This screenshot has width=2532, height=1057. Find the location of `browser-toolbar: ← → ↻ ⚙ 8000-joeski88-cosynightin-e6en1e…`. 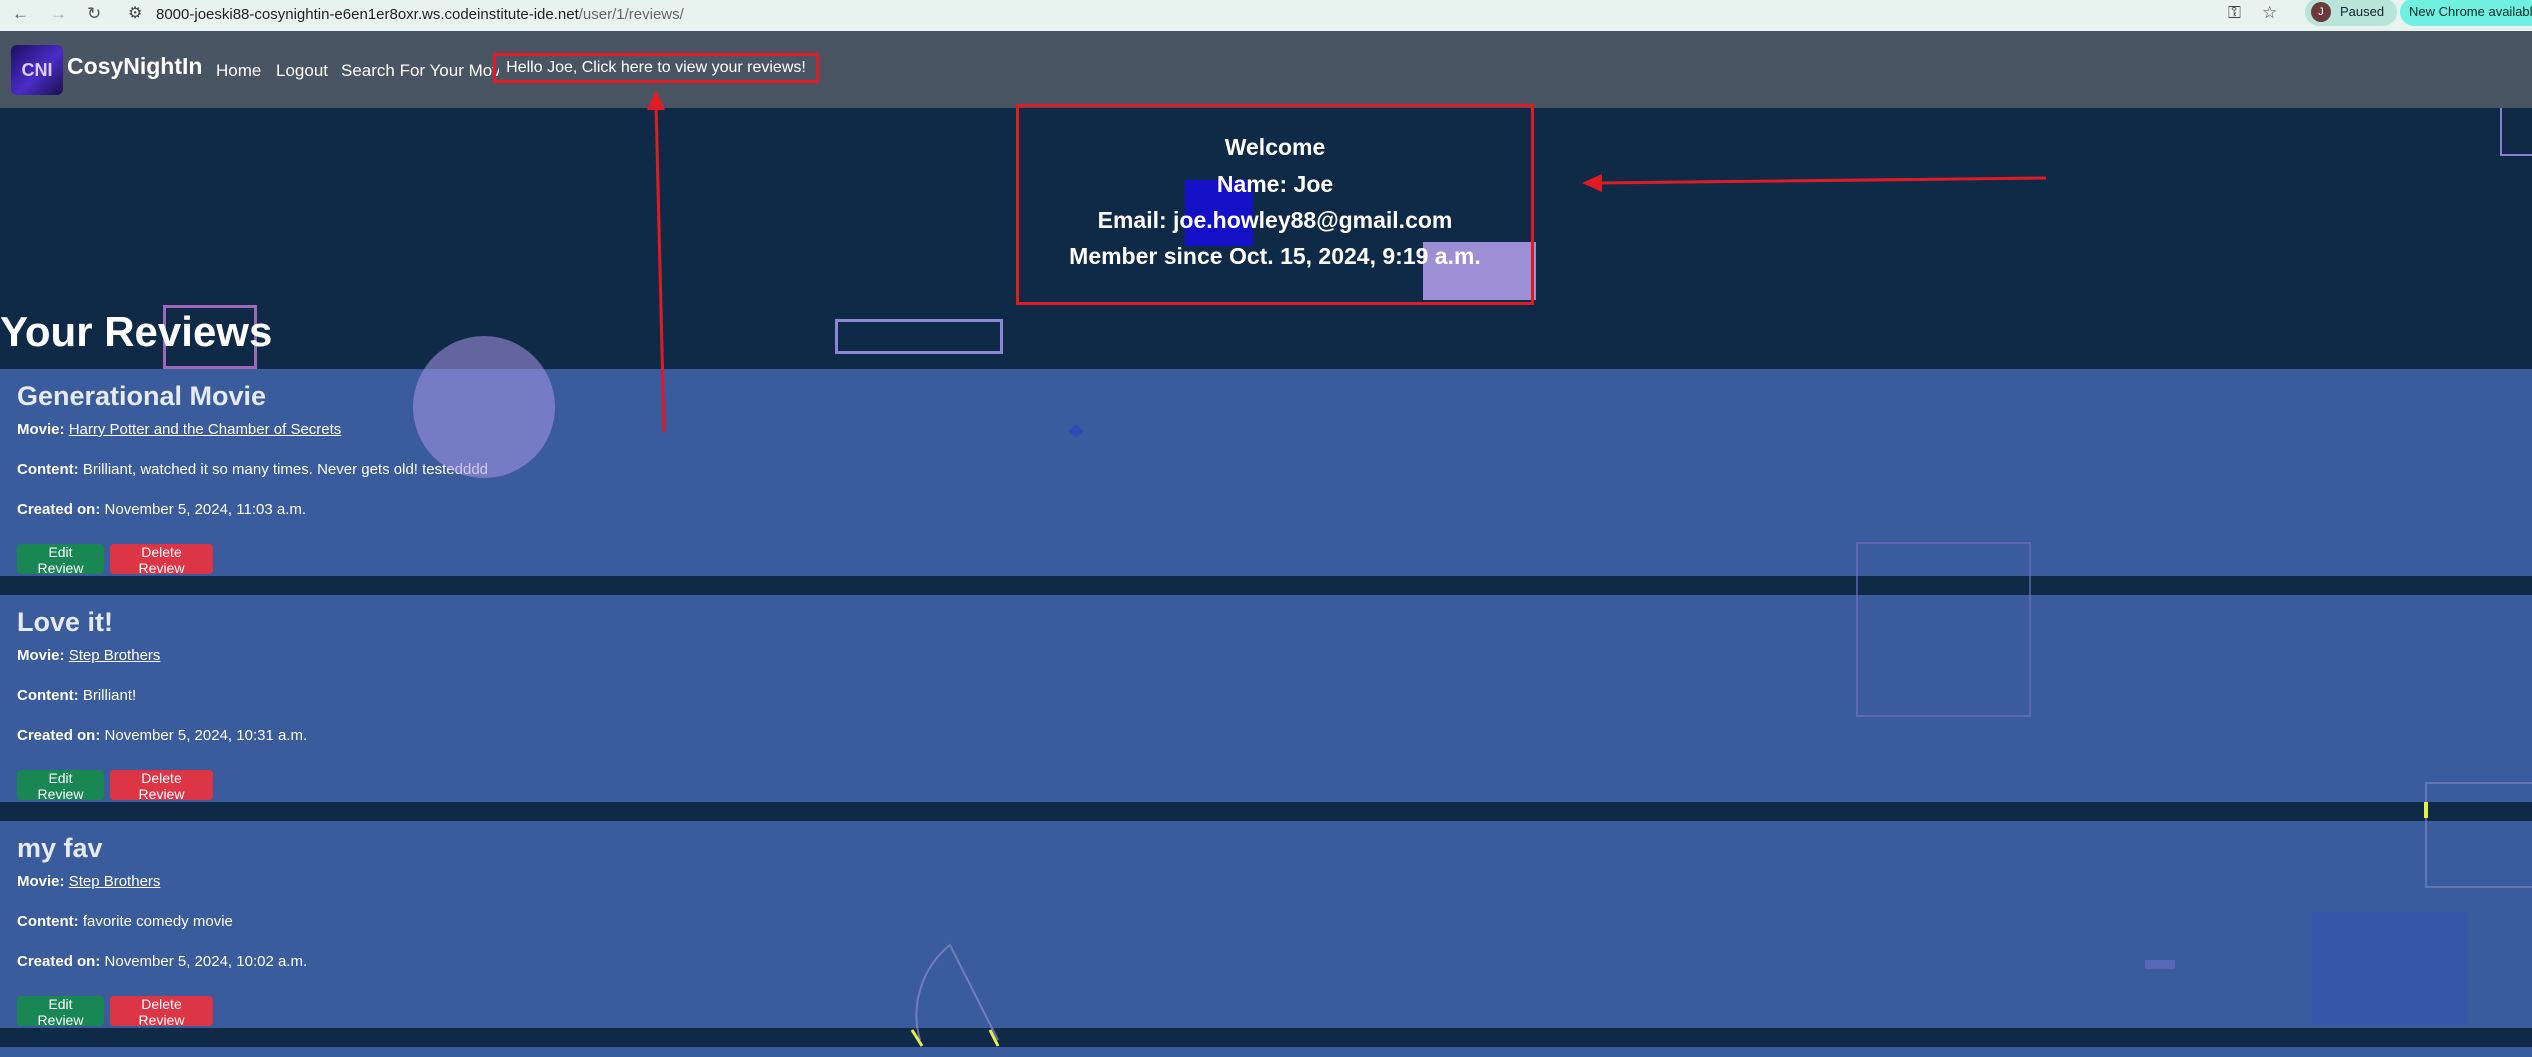

browser-toolbar: ← → ↻ ⚙ 8000-joeski88-cosynightin-e6en1e… is located at coordinates (1266, 15).